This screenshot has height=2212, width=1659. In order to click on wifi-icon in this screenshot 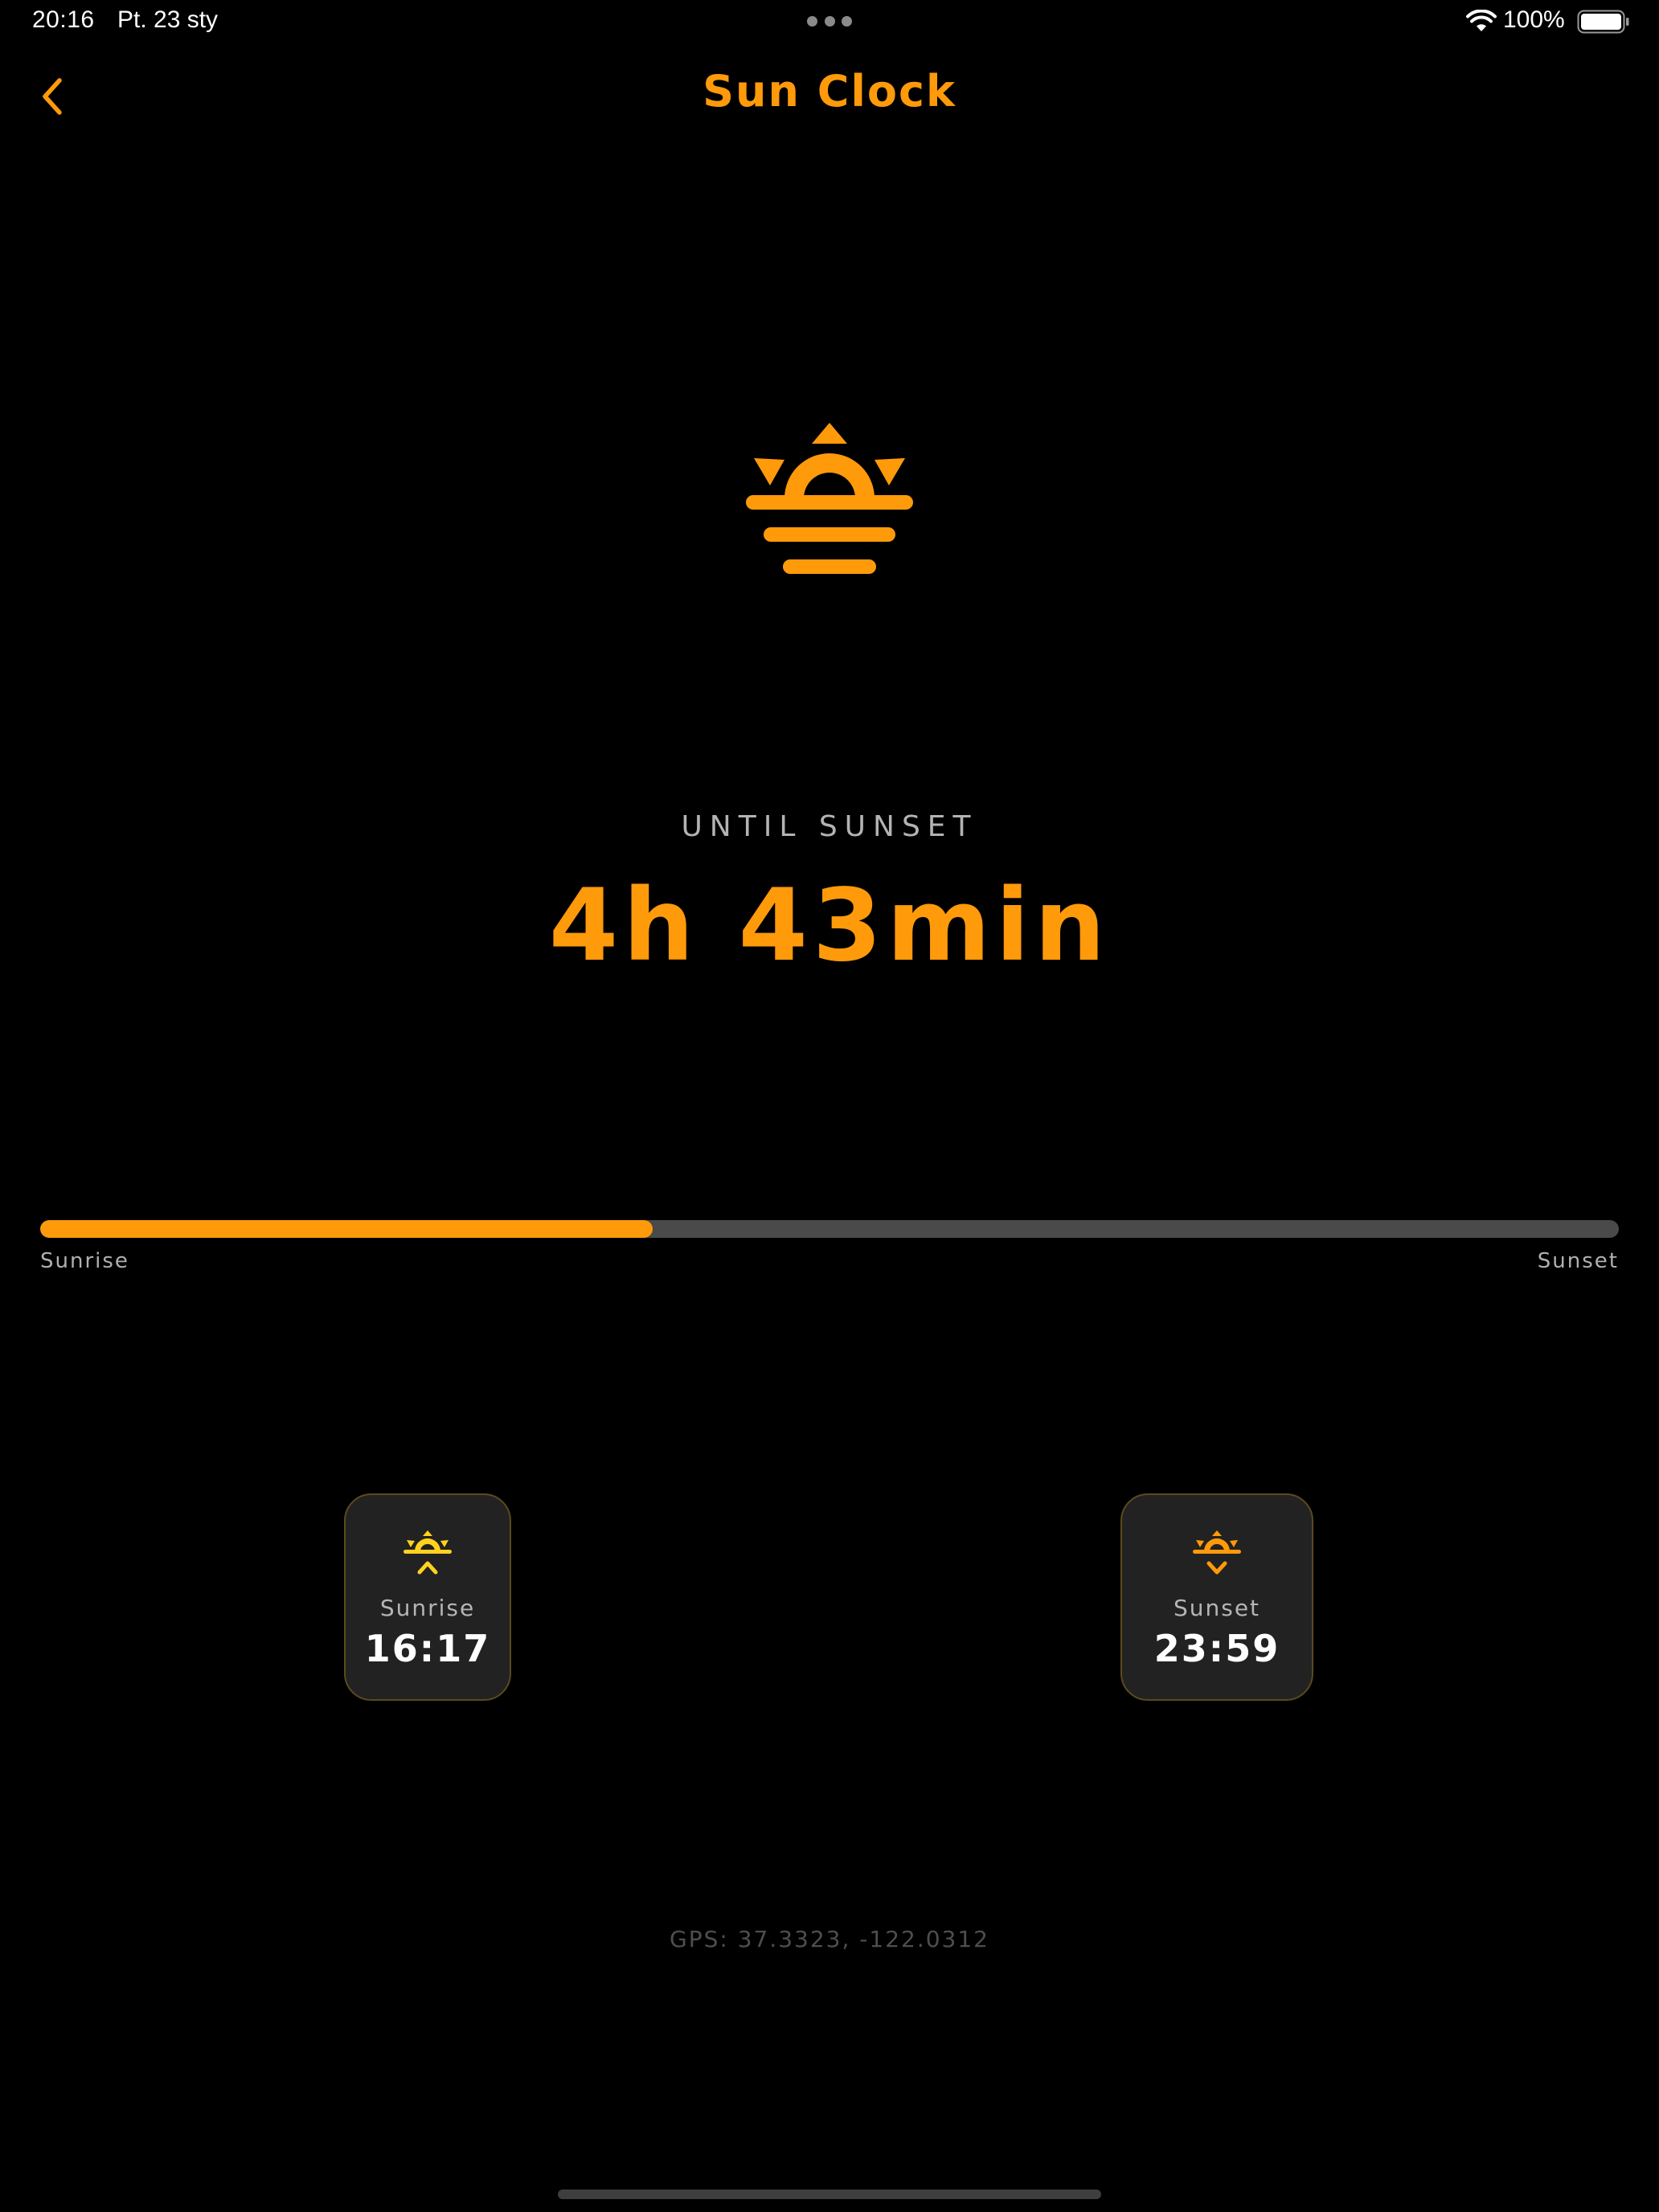, I will do `click(1481, 20)`.